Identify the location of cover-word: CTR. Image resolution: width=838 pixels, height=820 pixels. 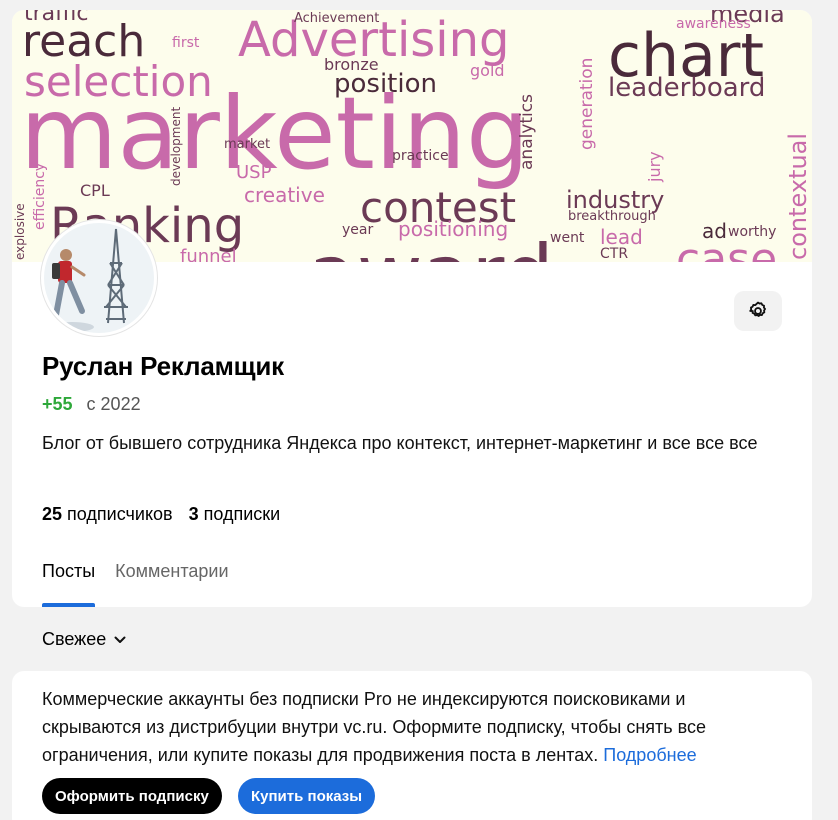
(614, 254).